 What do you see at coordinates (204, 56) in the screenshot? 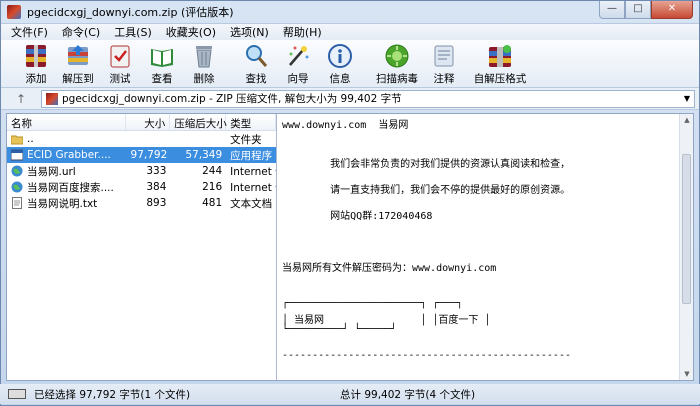
I see `delete-icon` at bounding box center [204, 56].